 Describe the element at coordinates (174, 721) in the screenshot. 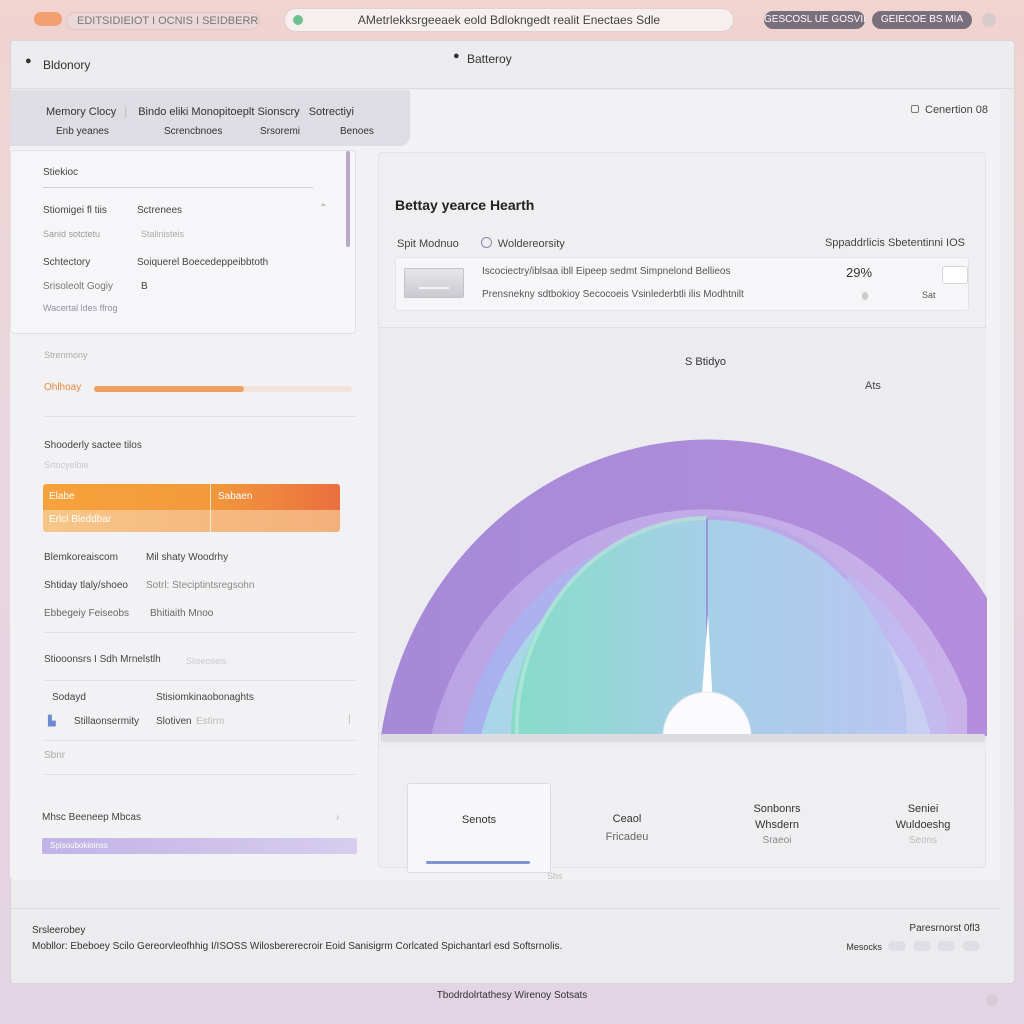

I see `list-value: Slotiven` at that location.